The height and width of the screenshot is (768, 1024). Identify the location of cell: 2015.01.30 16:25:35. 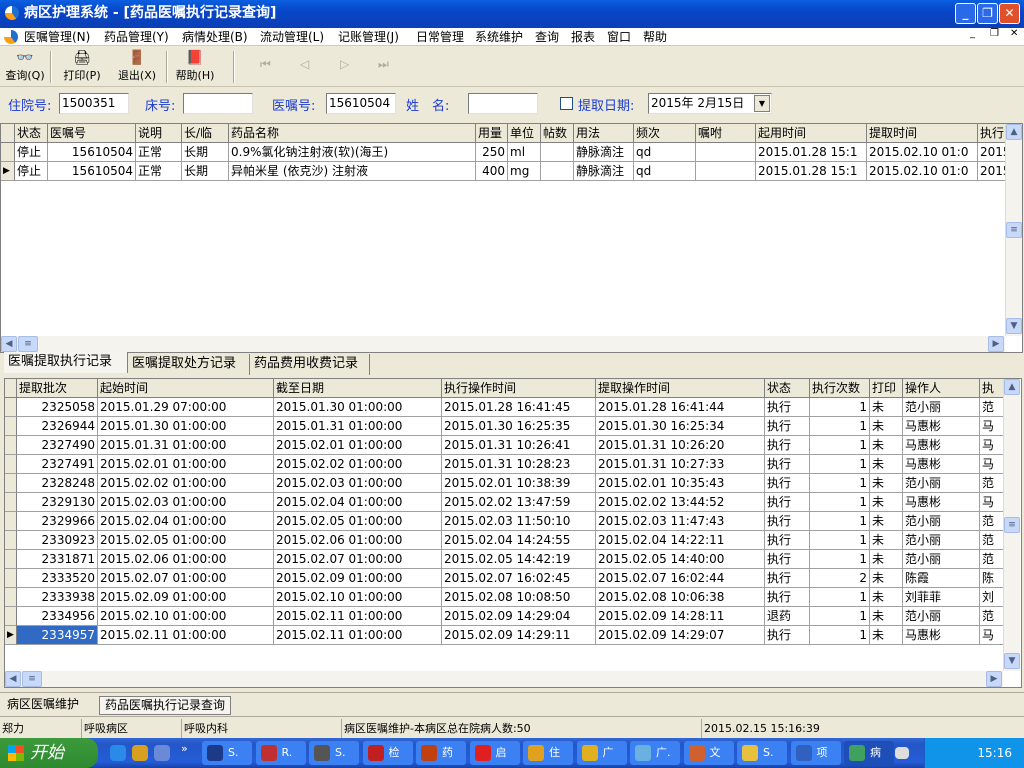
(519, 426).